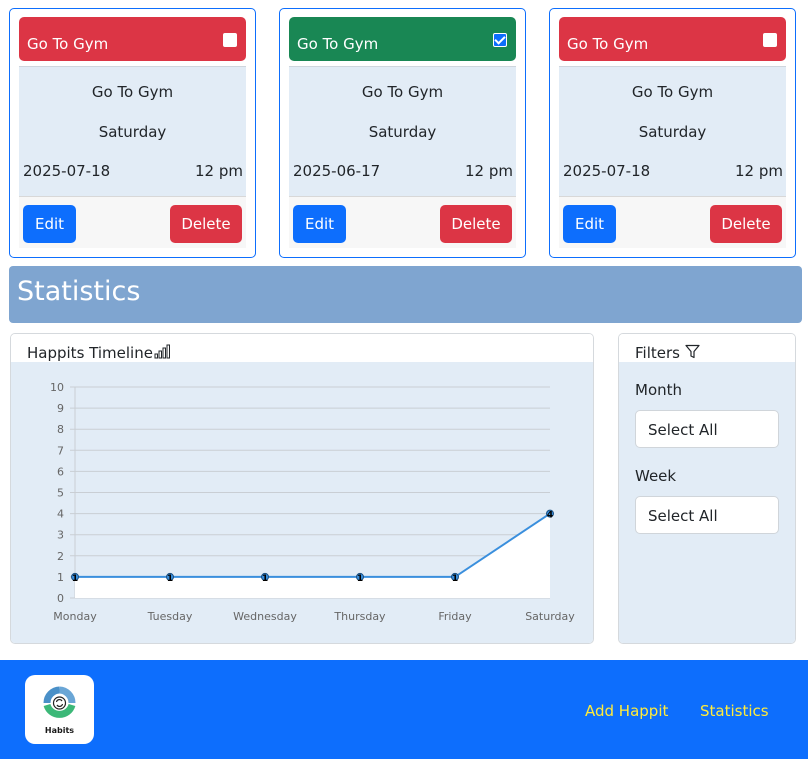  I want to click on y-tick-label: 6, so click(60, 471).